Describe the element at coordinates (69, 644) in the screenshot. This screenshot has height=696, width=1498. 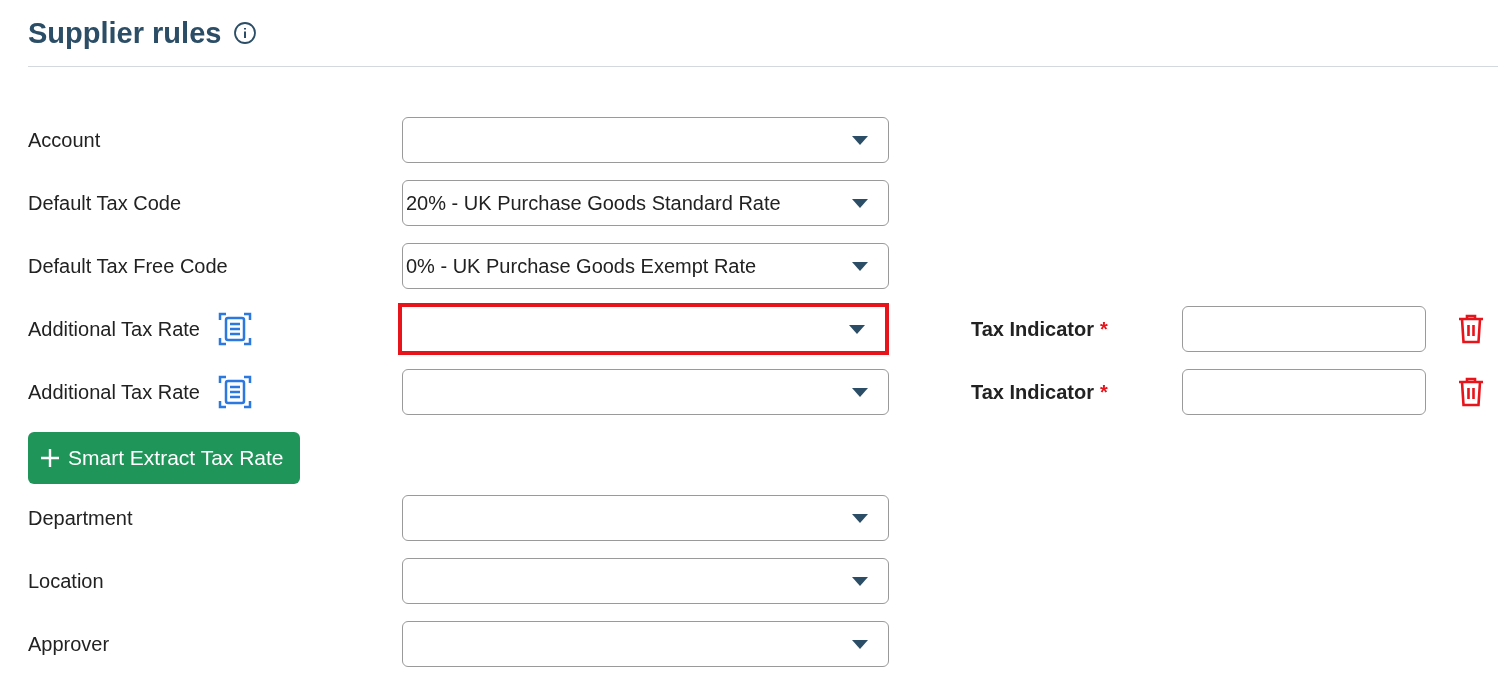
I see `field-label: Approver` at that location.